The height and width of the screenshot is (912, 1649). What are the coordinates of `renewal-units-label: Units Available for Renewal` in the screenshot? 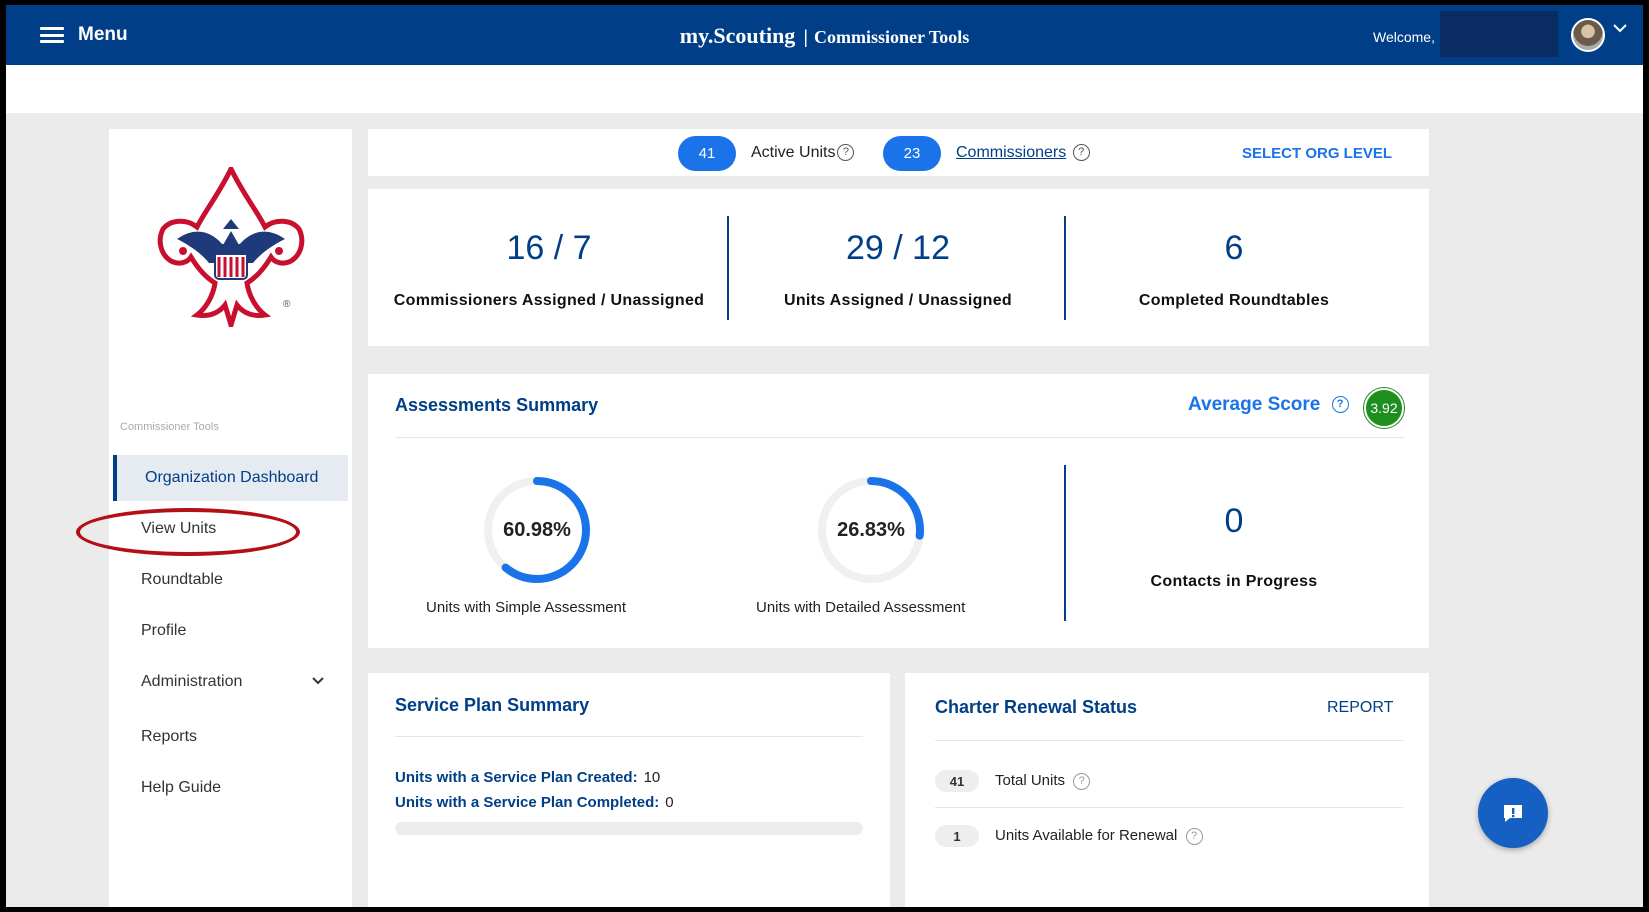 It's located at (1086, 835).